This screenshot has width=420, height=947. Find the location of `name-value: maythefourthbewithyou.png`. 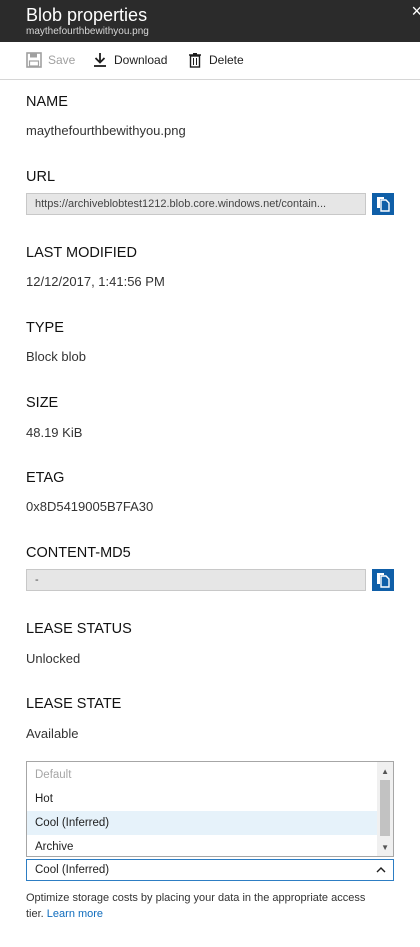

name-value: maythefourthbewithyou.png is located at coordinates (106, 130).